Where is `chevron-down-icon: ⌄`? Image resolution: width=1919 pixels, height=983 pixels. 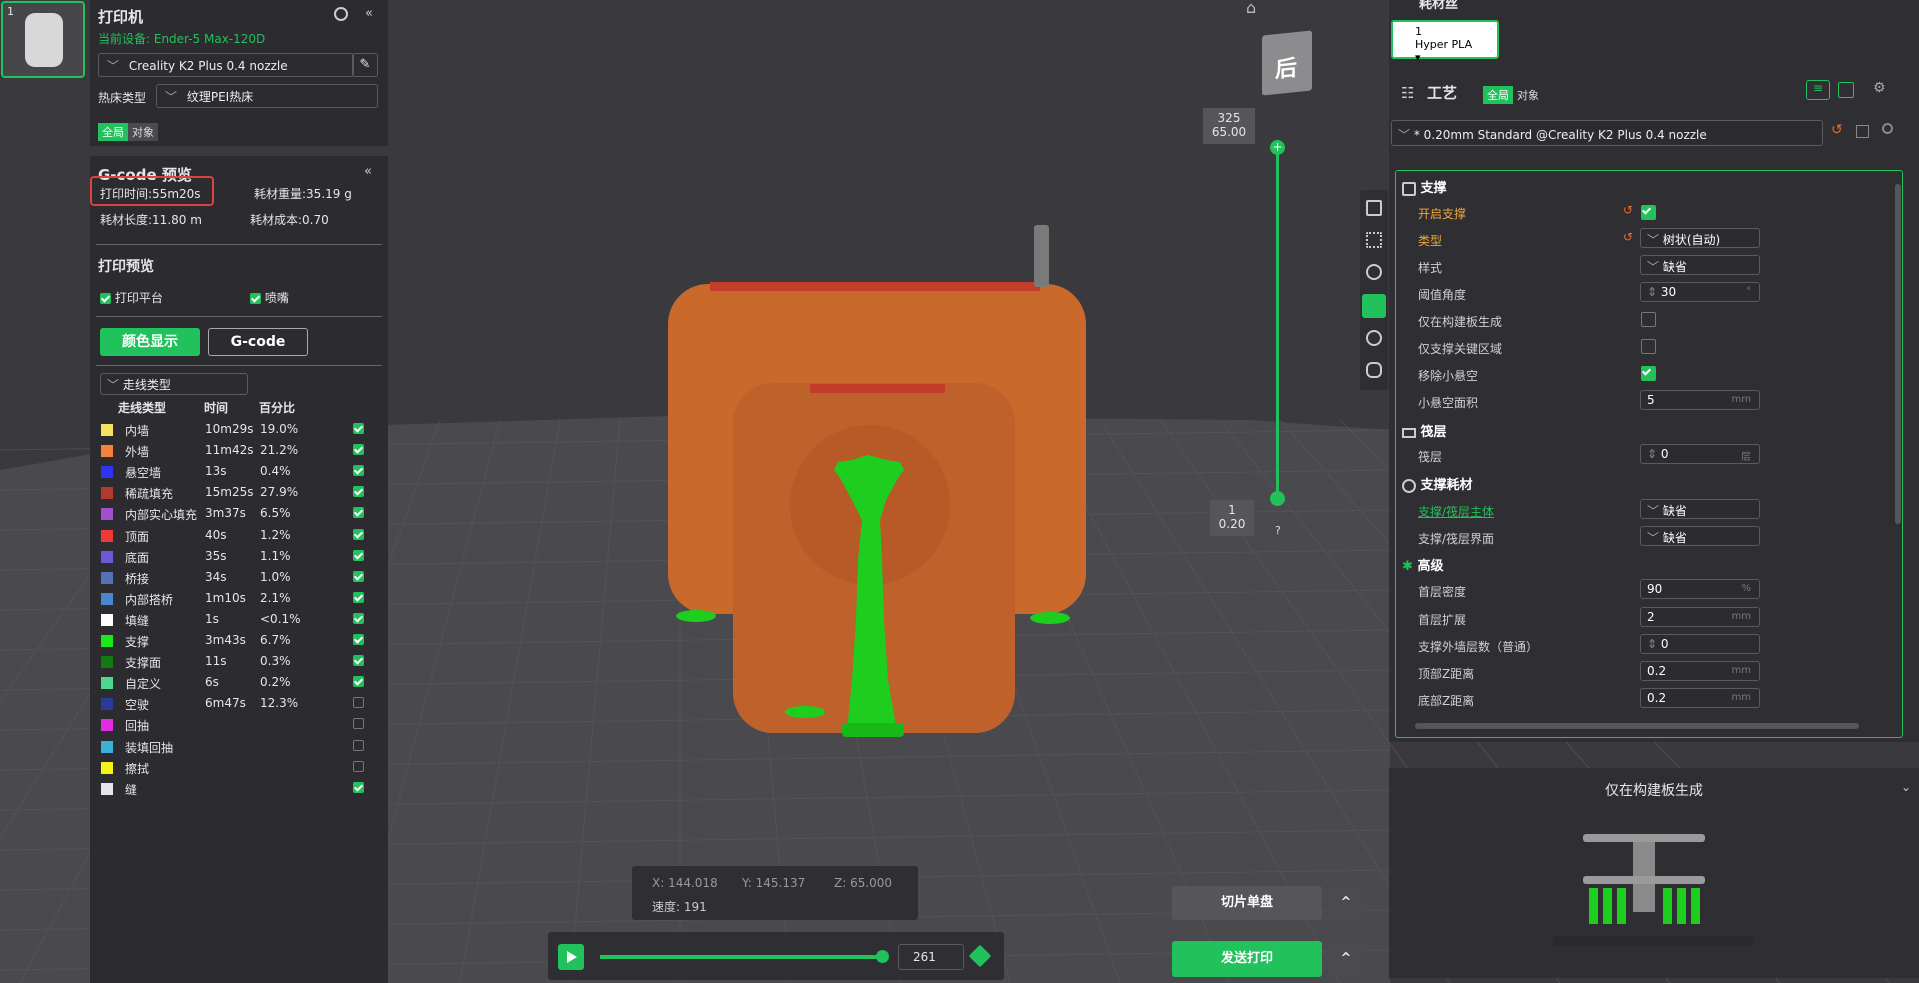 chevron-down-icon: ⌄ is located at coordinates (1906, 787).